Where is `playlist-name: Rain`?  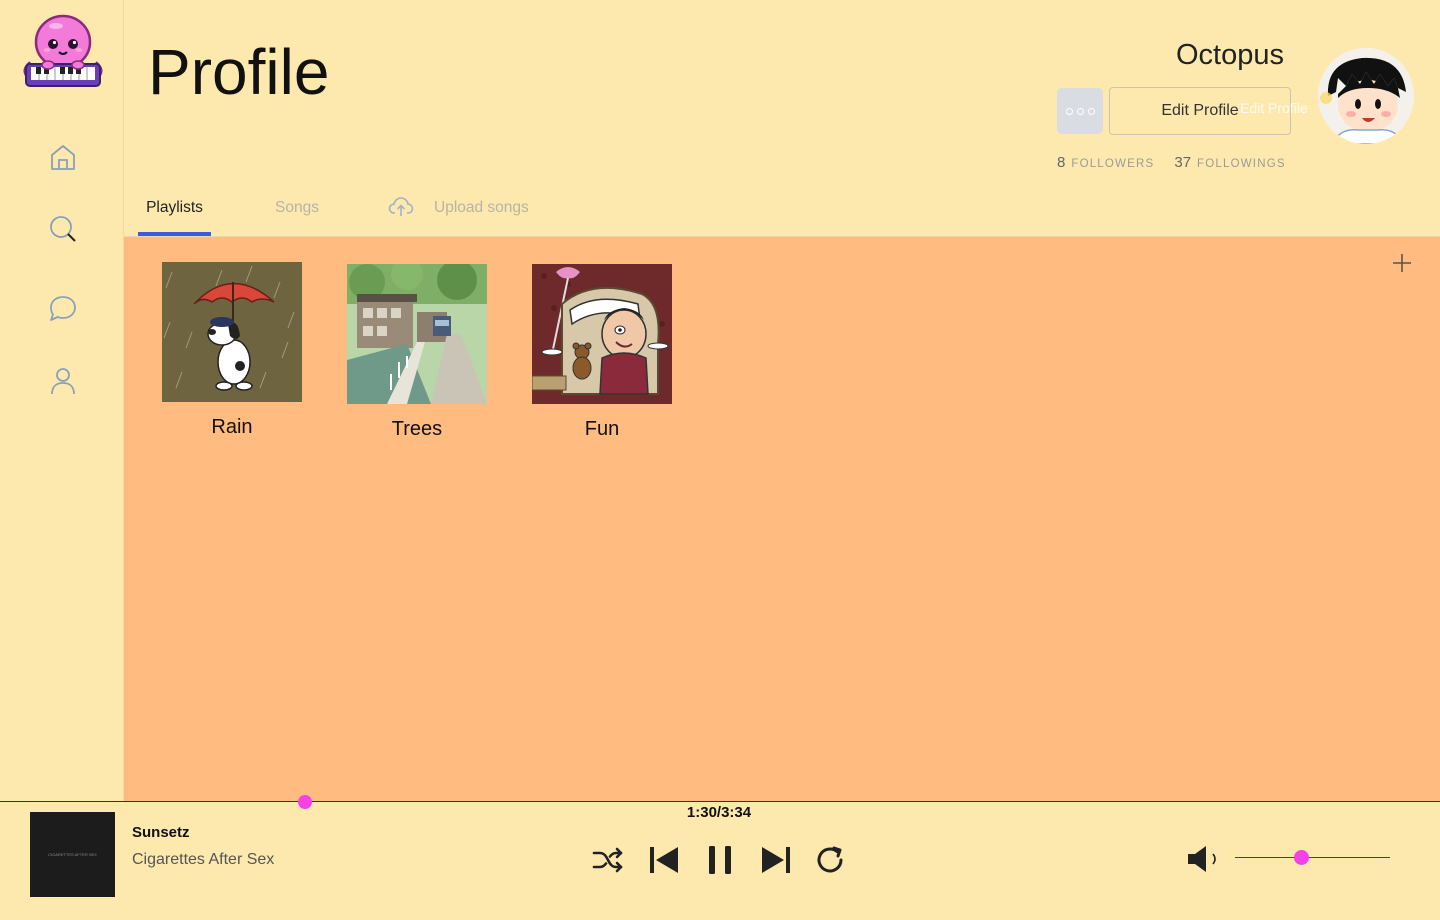 playlist-name: Rain is located at coordinates (232, 427).